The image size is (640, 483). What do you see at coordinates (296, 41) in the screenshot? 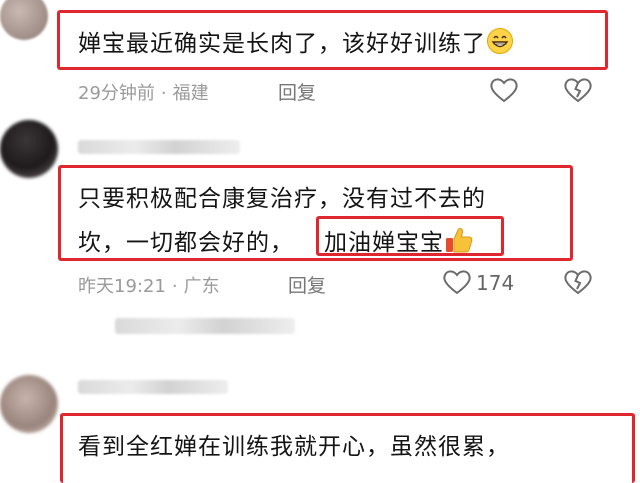
I see `comment-text: 婵宝最近确实是长肉了，该好好训练了` at bounding box center [296, 41].